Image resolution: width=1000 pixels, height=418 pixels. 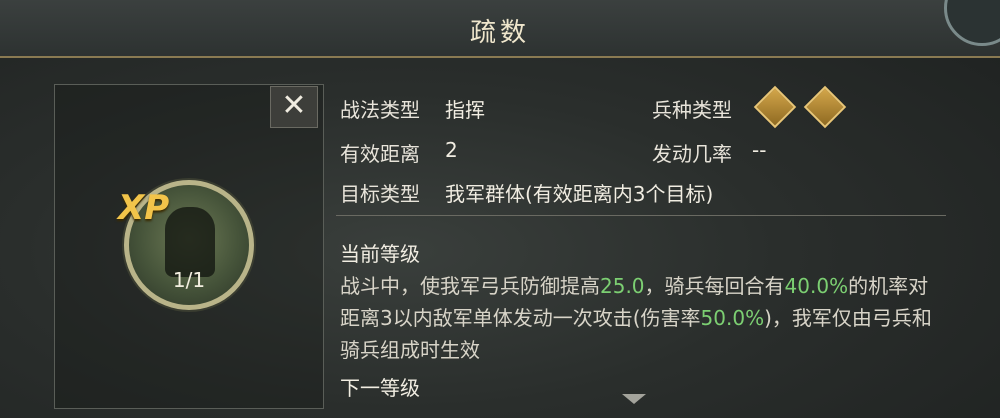 I want to click on close-button: ✕, so click(x=294, y=107).